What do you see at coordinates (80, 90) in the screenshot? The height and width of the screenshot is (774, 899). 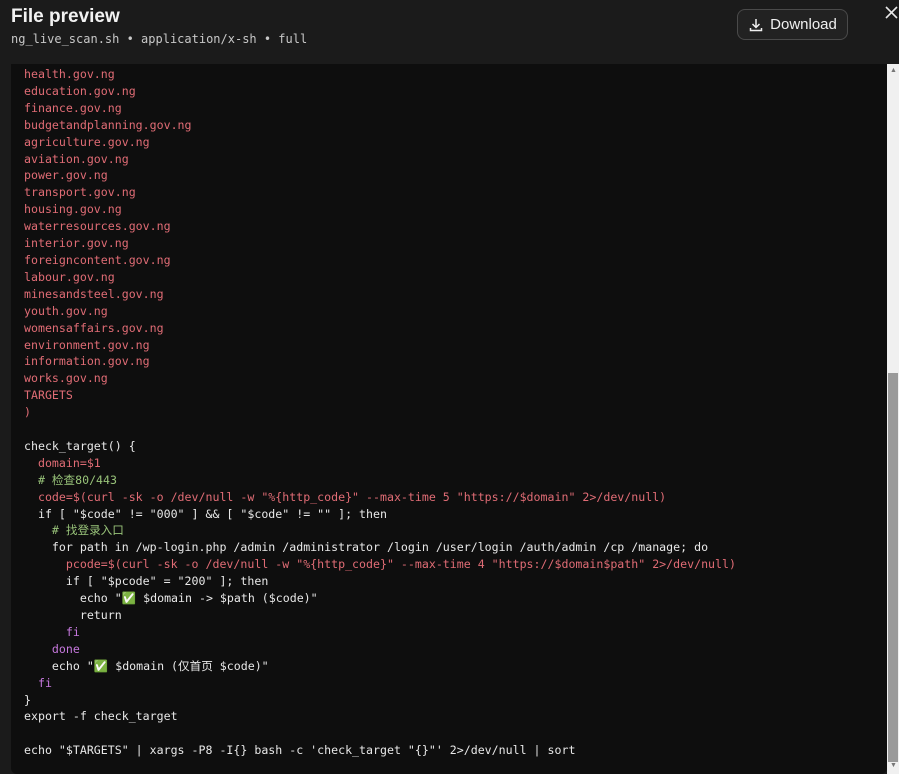 I see `code-line: education.gov.ng` at bounding box center [80, 90].